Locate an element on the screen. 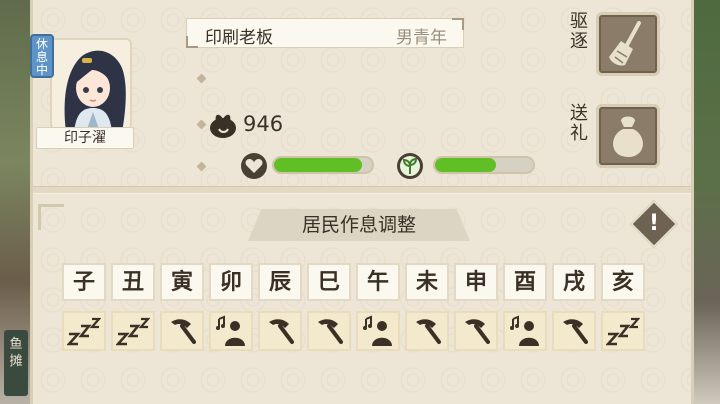 The width and height of the screenshot is (720, 404). growth-bar is located at coordinates (484, 165).